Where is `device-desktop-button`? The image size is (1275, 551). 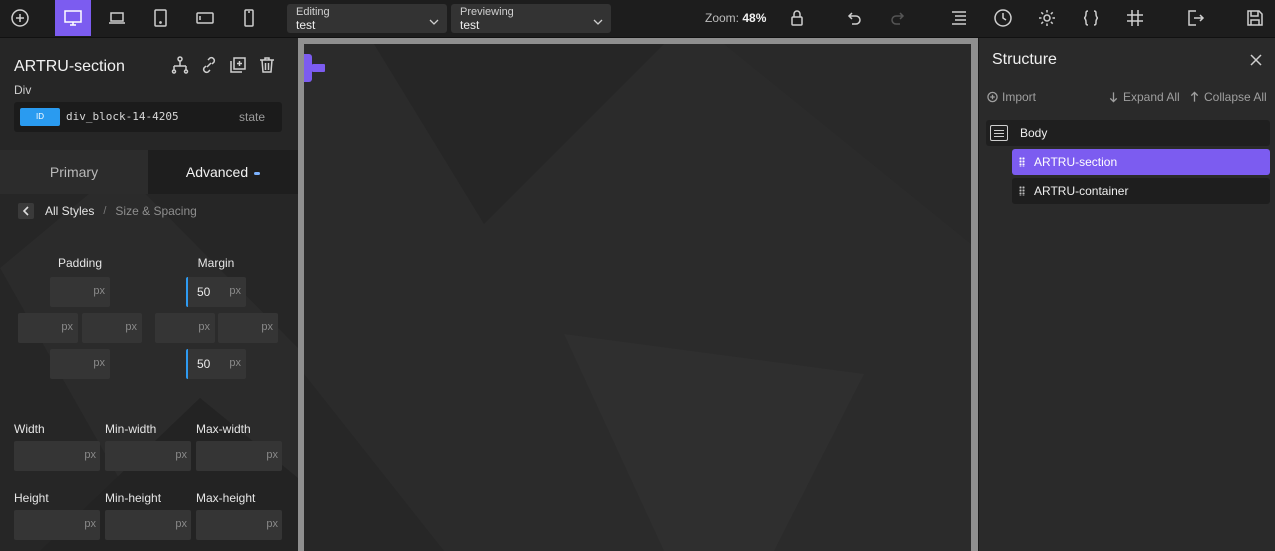
device-desktop-button is located at coordinates (73, 18).